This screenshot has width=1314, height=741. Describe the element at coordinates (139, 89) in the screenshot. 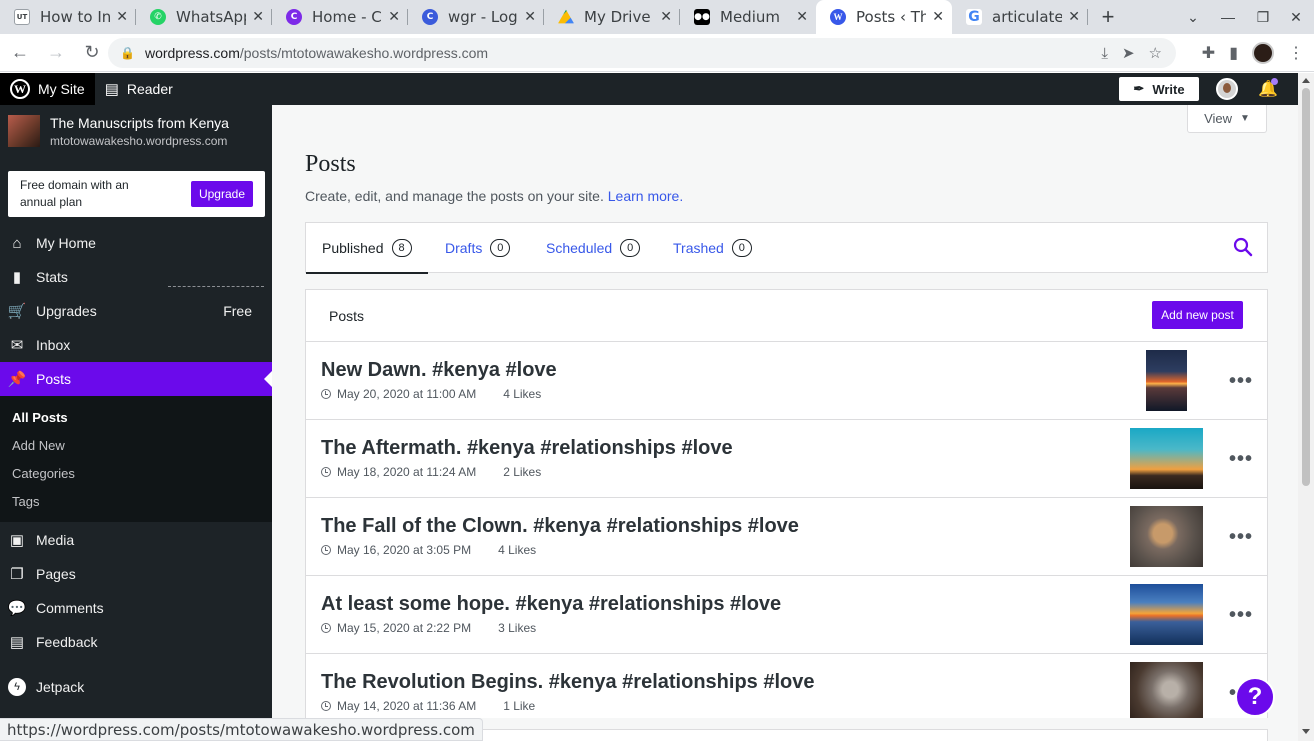

I see `reader-button: ▤ Reader` at that location.